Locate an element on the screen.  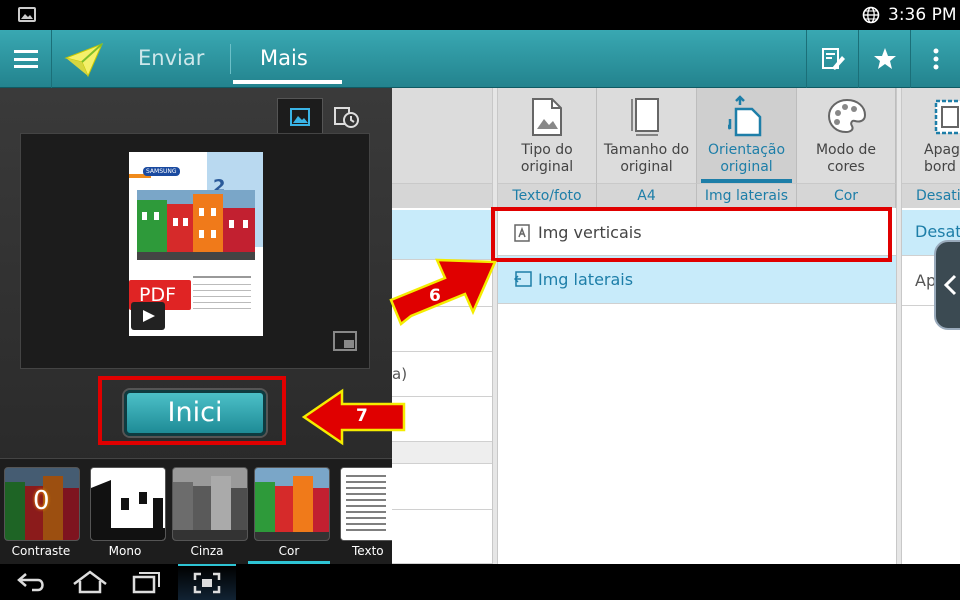
contrast-thumb: 0 is located at coordinates (42, 504).